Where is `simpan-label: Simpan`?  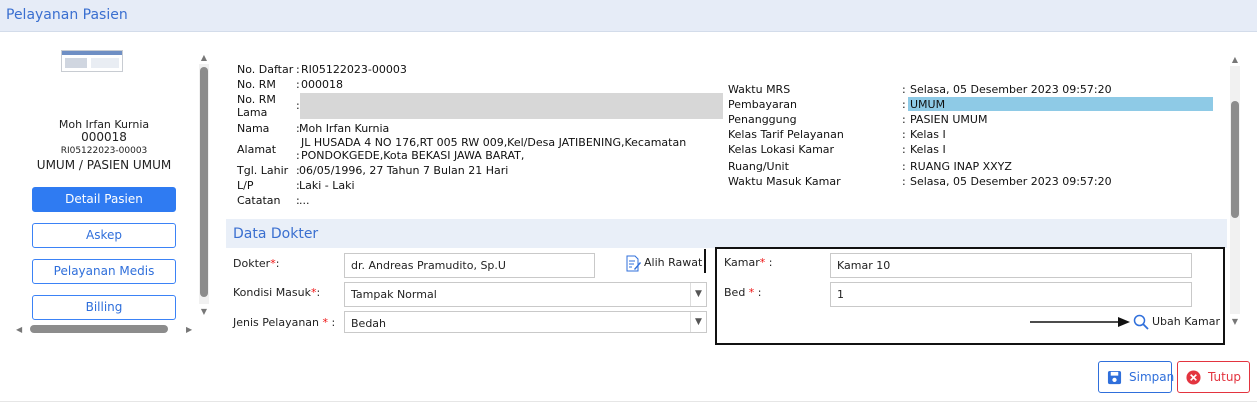
simpan-label: Simpan is located at coordinates (1152, 377).